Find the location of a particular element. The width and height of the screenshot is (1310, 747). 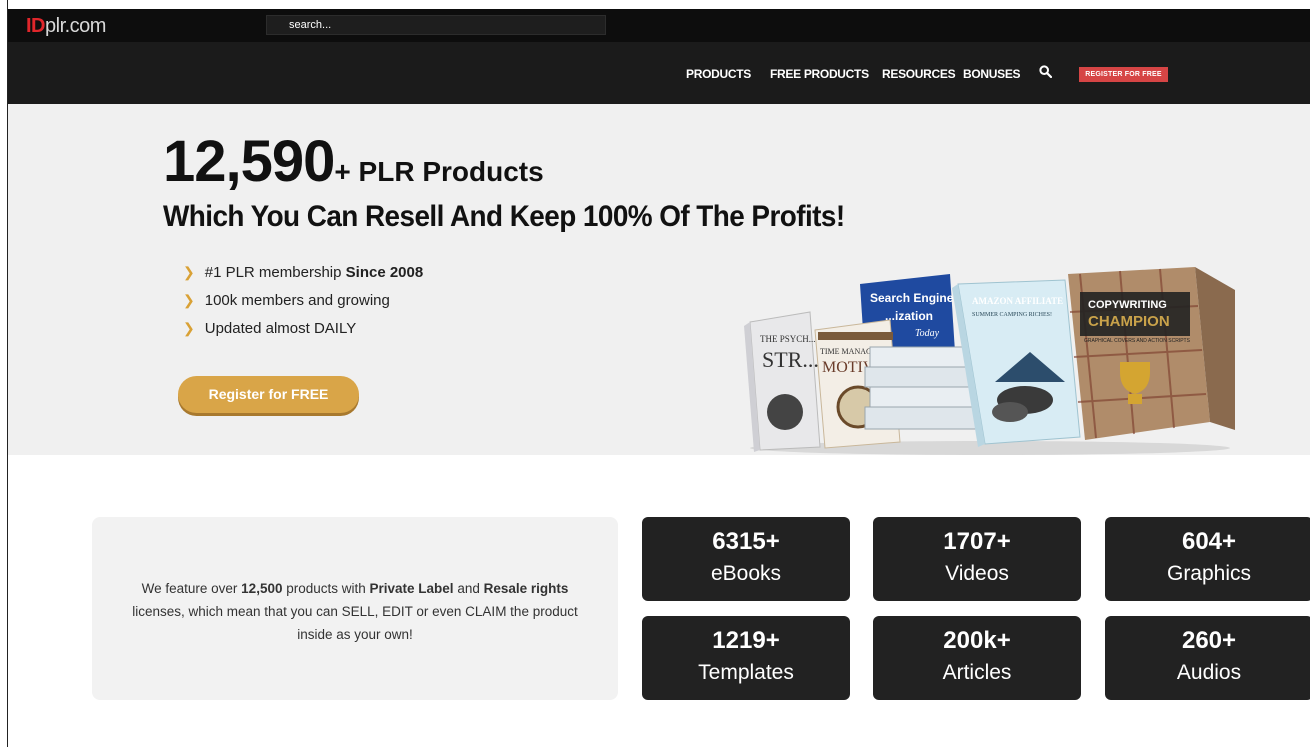

stat-number: 260+ is located at coordinates (1209, 640).